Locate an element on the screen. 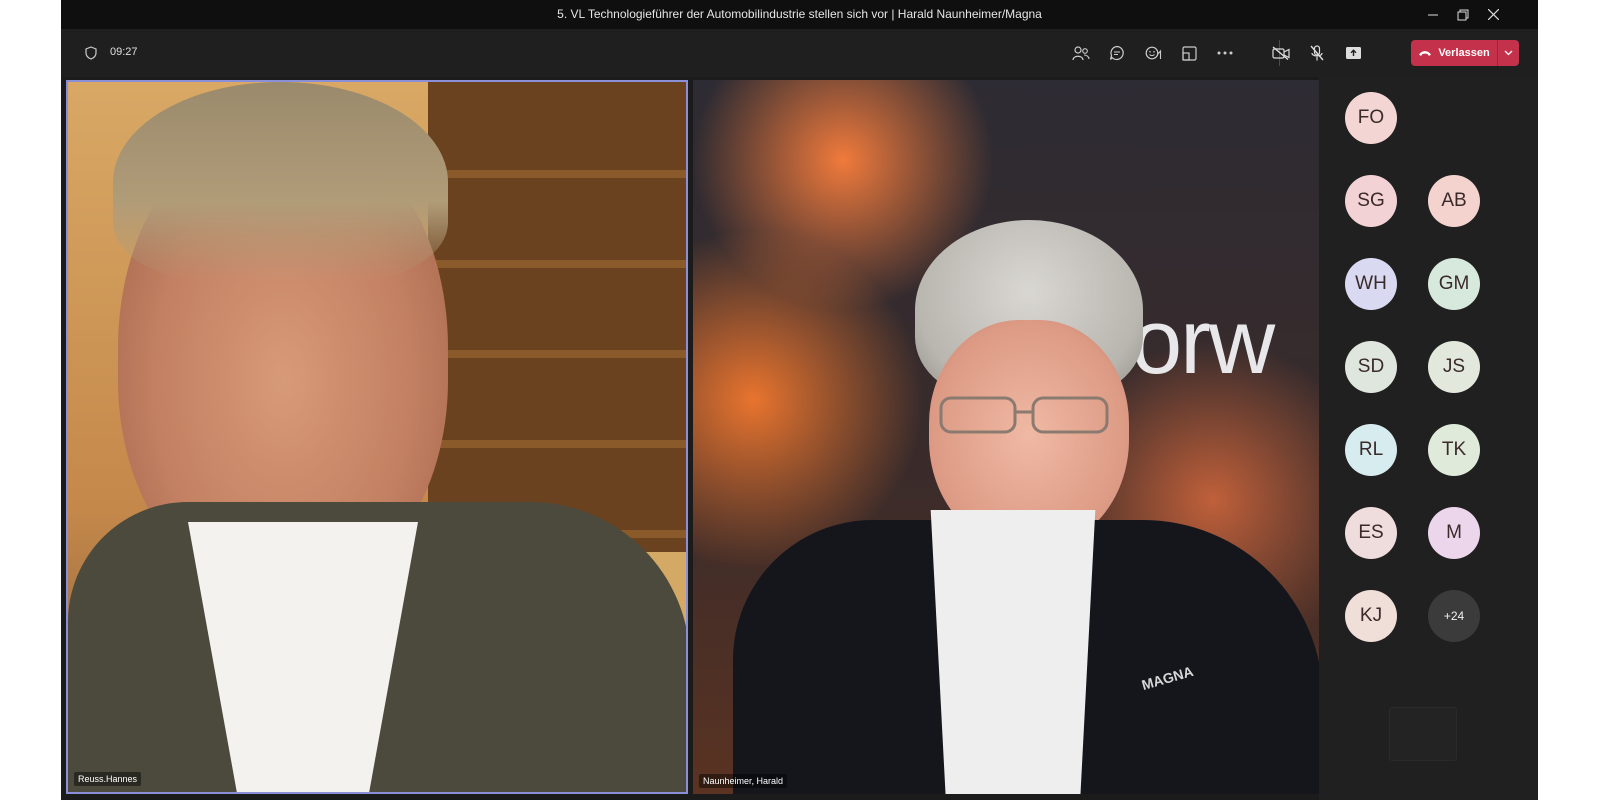 This screenshot has width=1600, height=800. chat-button is located at coordinates (1117, 53).